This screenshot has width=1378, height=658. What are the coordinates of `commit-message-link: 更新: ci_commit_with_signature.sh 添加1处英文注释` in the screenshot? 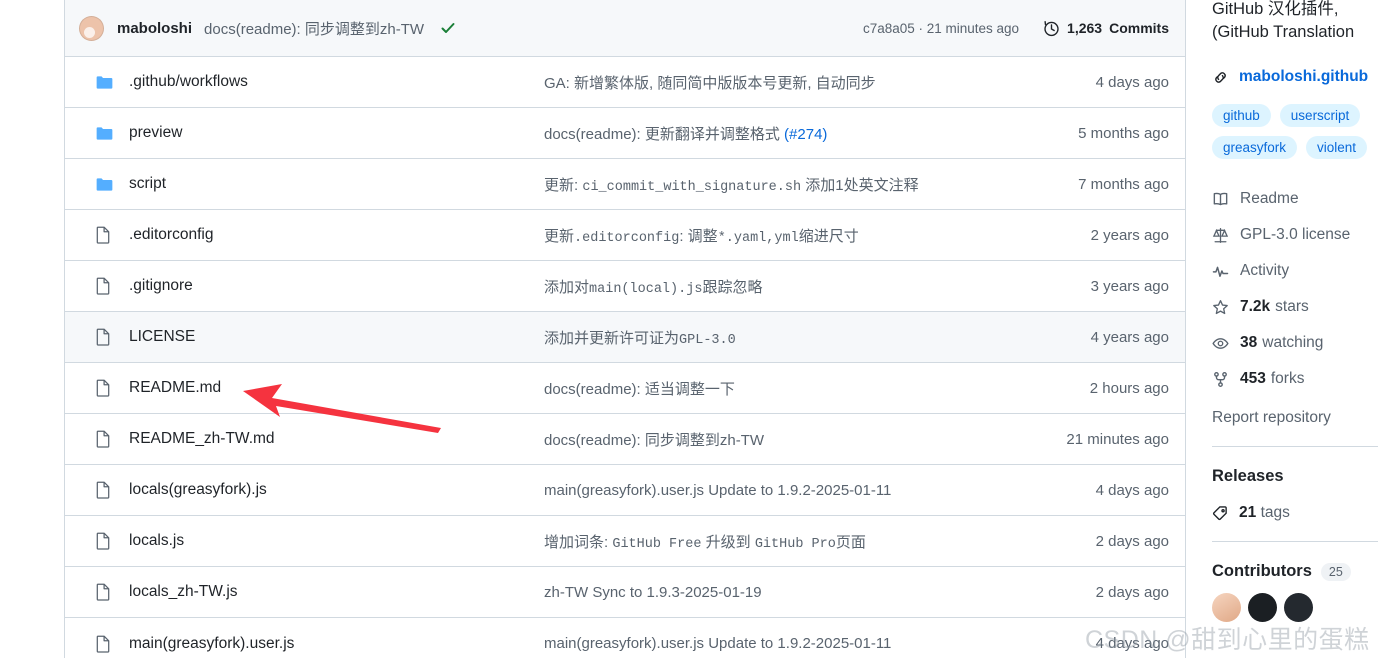 It's located at (779, 184).